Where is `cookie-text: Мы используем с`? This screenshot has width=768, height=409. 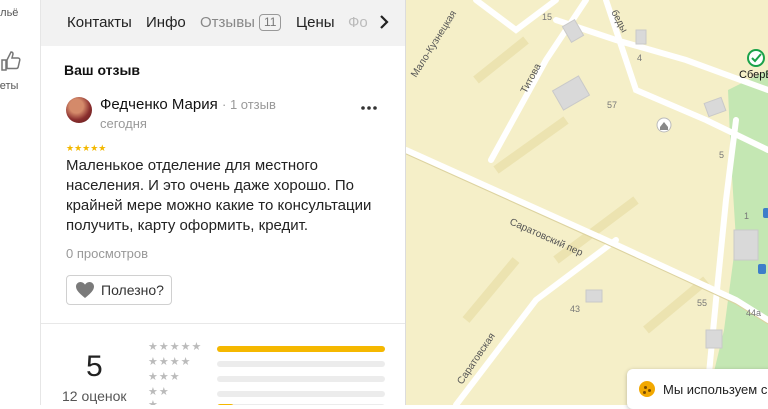 cookie-text: Мы используем с is located at coordinates (715, 389).